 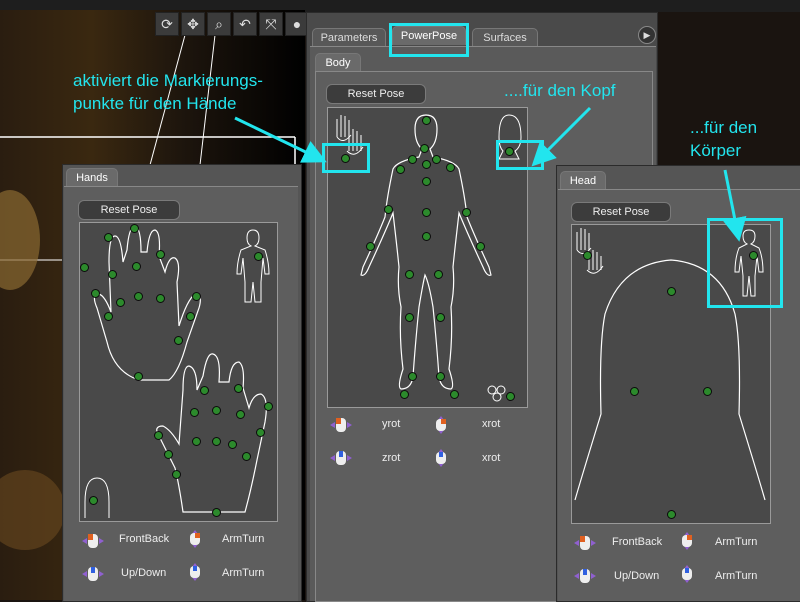 I want to click on hands-reset-pose-button: Reset Pose, so click(x=129, y=210).